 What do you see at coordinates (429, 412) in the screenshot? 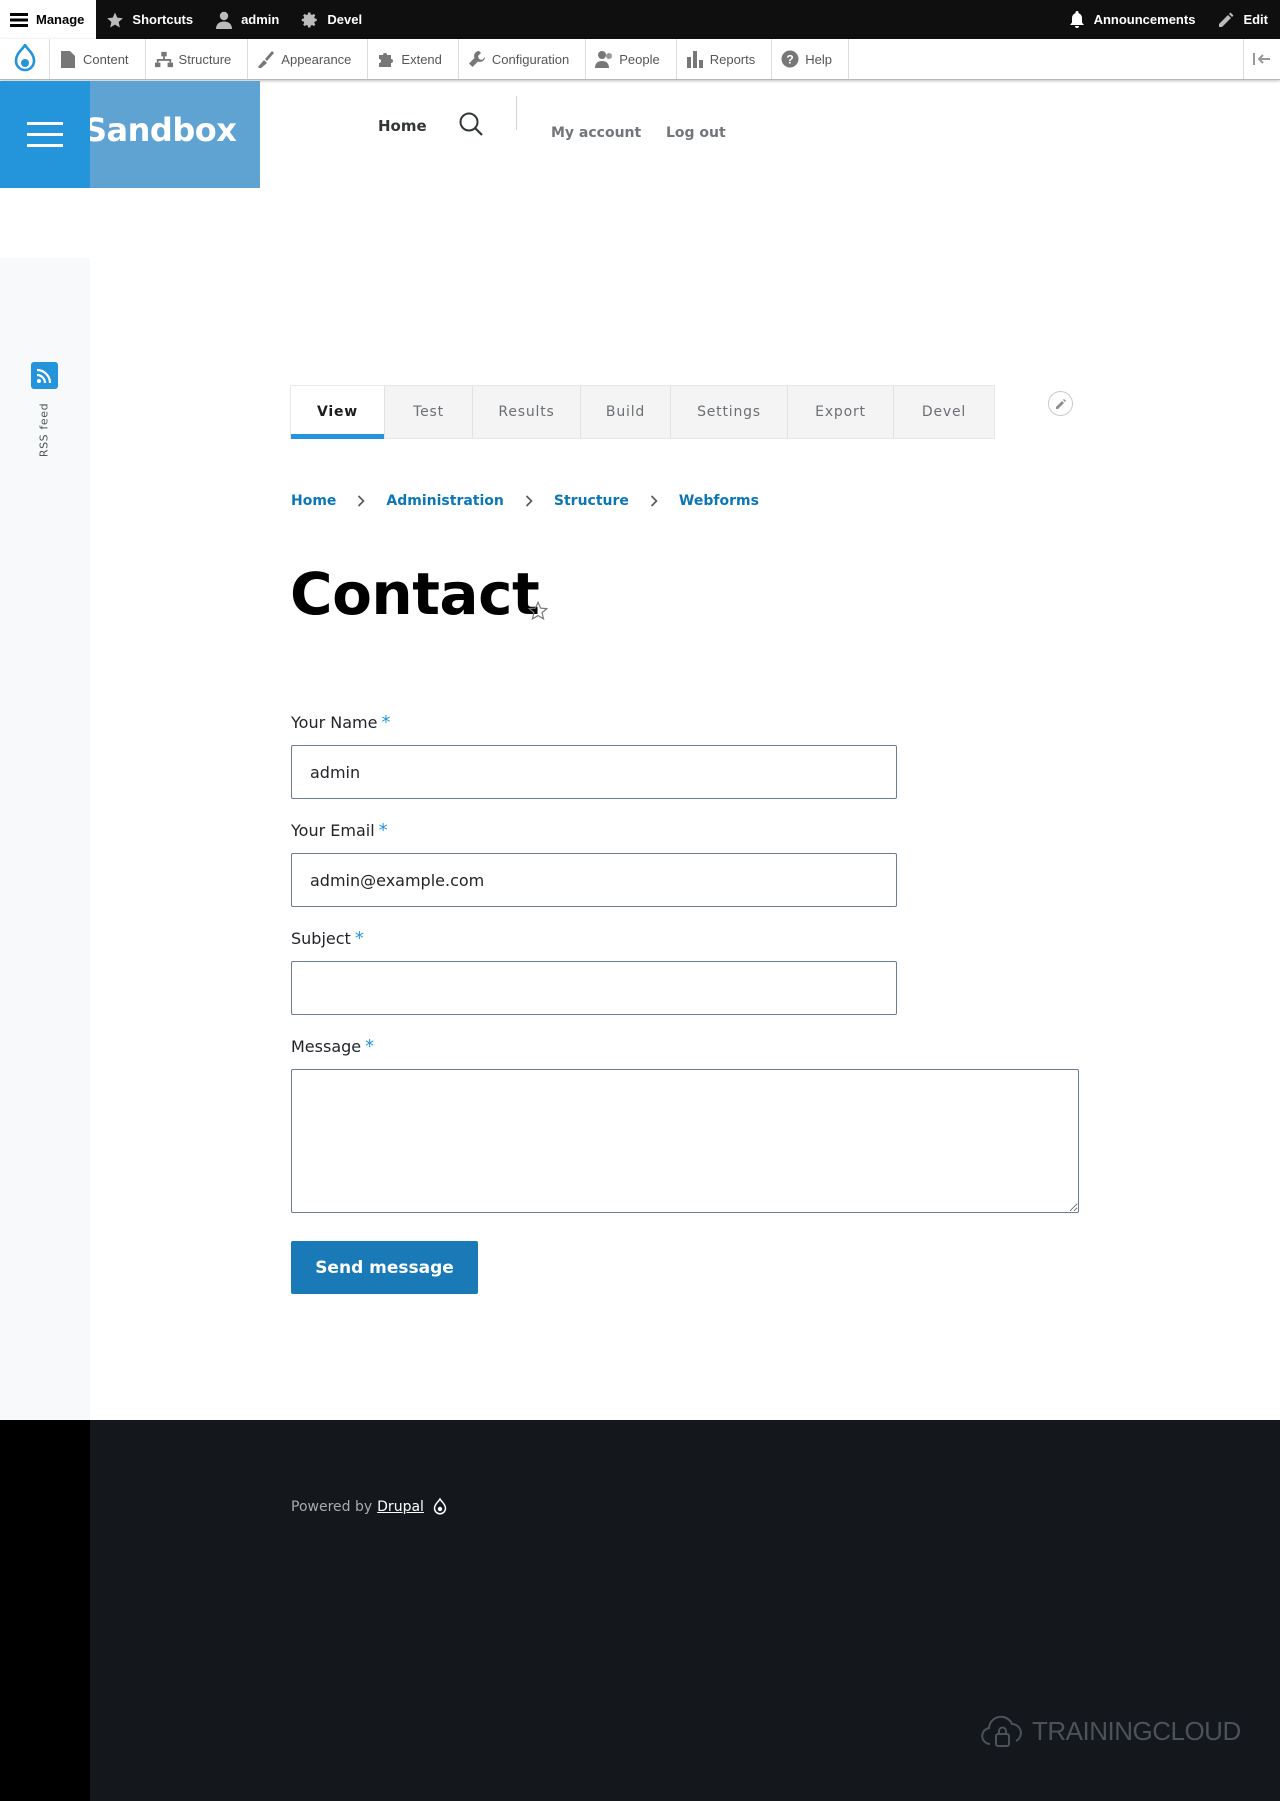
I see `tab-test: Test` at bounding box center [429, 412].